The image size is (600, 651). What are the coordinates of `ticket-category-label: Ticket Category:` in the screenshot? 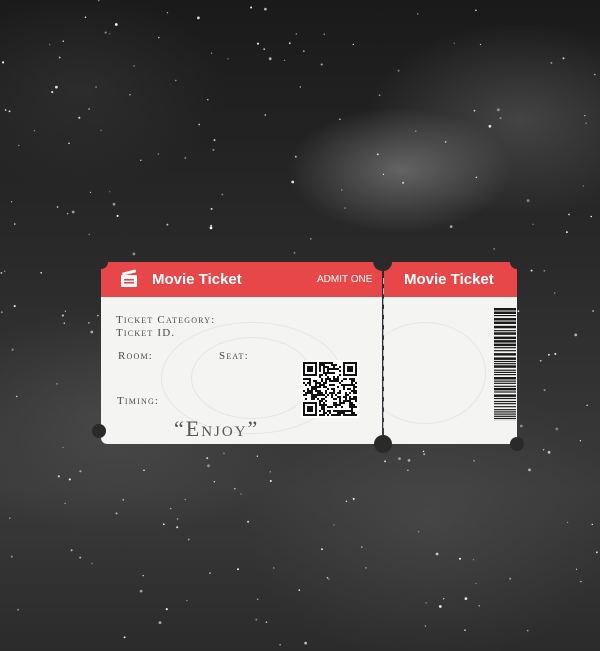 It's located at (166, 320).